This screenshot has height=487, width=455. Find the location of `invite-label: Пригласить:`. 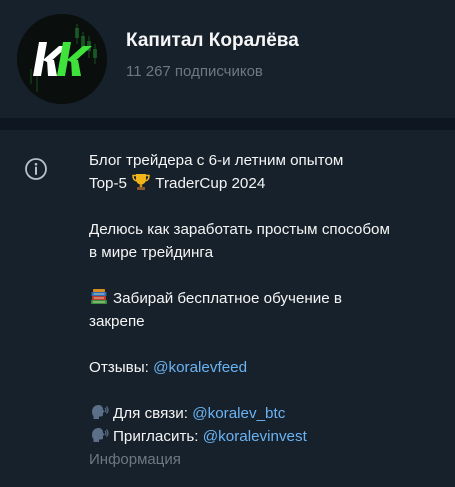

invite-label: Пригласить: is located at coordinates (156, 436).